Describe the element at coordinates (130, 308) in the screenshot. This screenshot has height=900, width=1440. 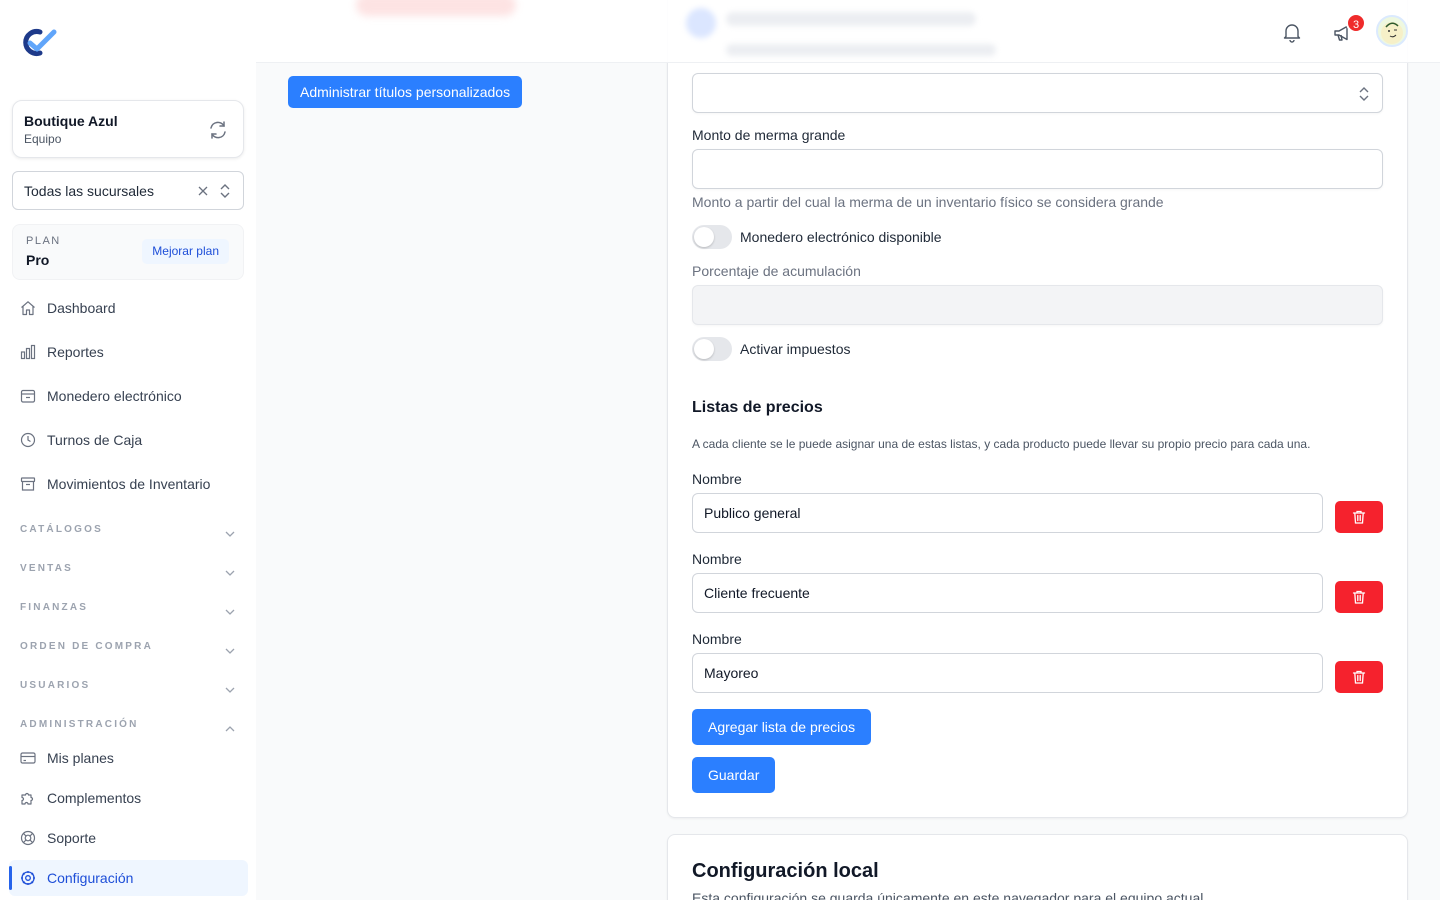
I see `sidebar-item-dashboard: Dashboard` at that location.